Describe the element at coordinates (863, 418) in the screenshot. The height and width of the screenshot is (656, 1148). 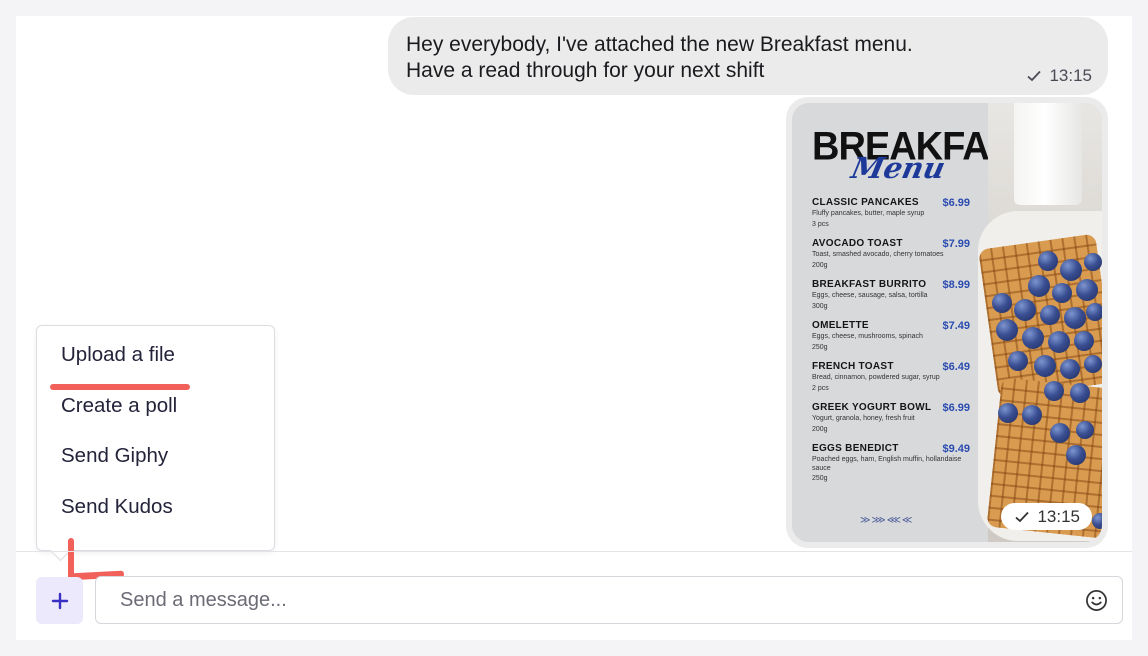
I see `menu-item-desc: Yogurt, granola, honey, fresh fruit` at that location.